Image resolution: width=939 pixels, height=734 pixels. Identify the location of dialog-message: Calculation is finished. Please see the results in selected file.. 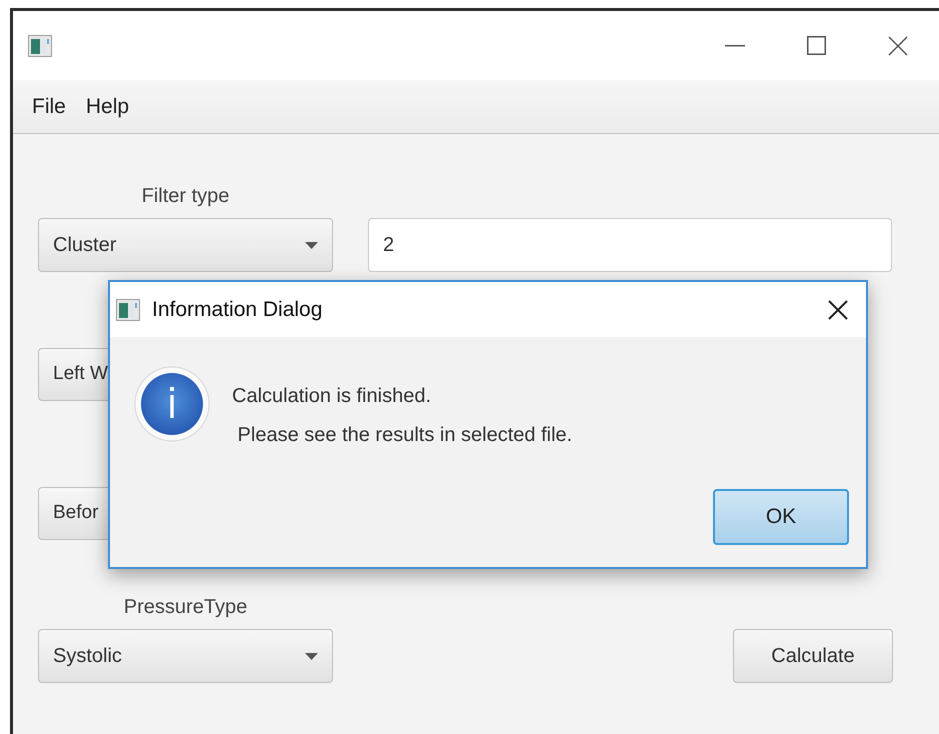
(402, 416).